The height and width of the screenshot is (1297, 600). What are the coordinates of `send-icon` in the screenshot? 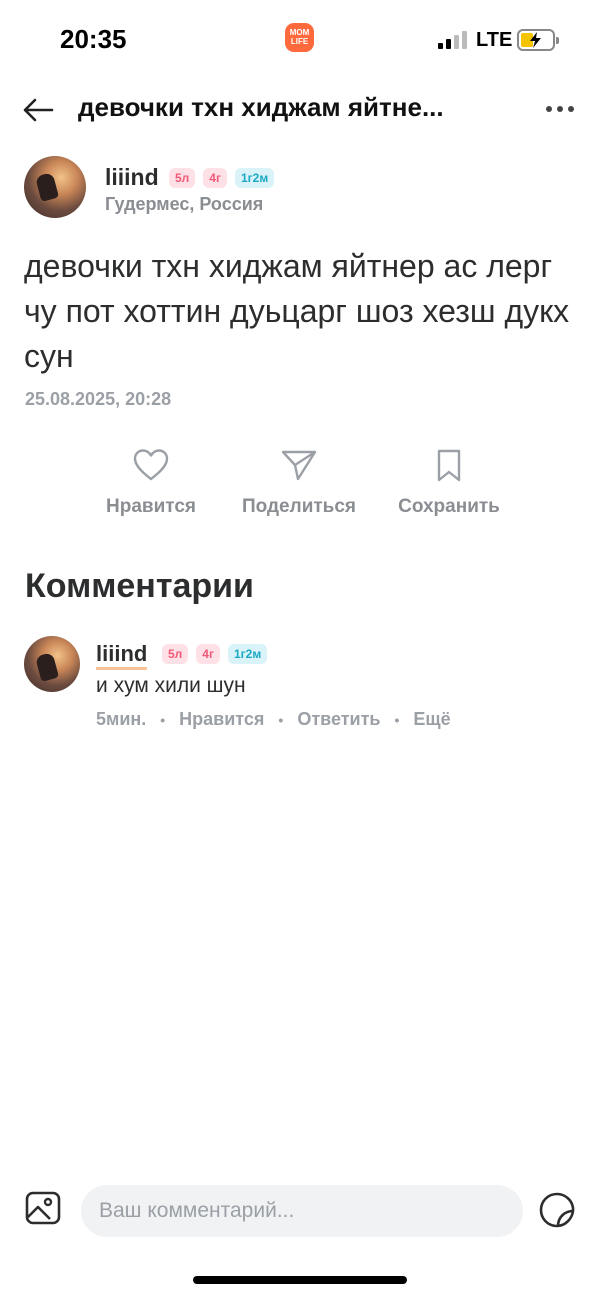 It's located at (299, 465).